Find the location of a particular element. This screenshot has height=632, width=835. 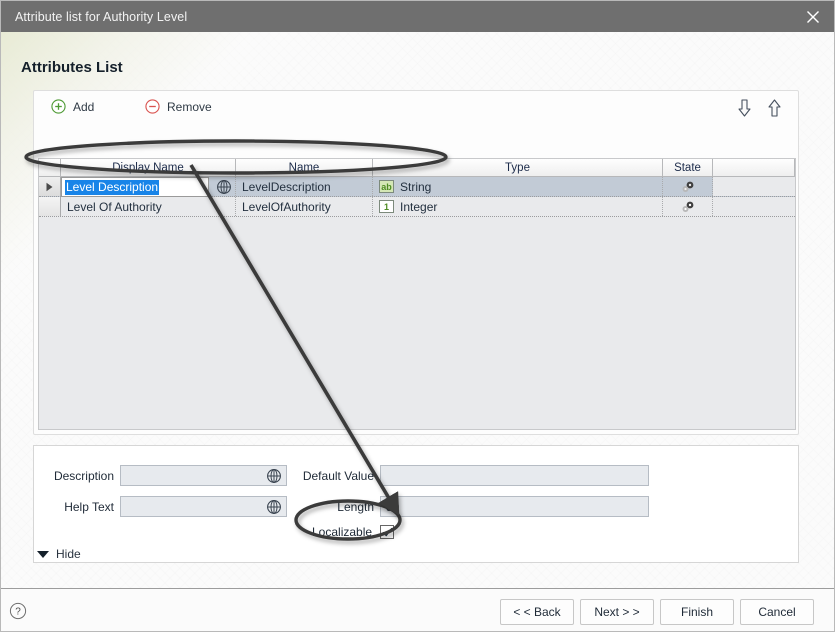

check-icon is located at coordinates (387, 531).